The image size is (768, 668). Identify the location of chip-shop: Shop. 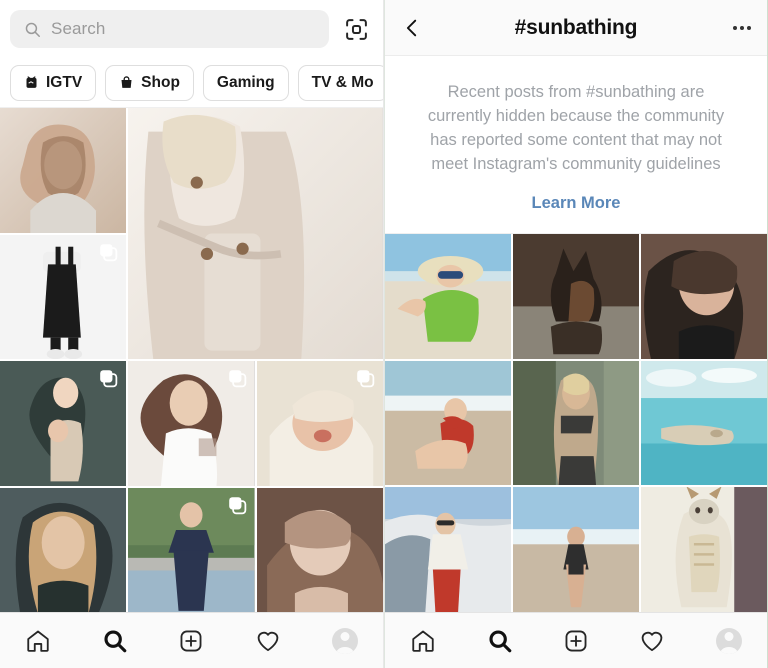
(149, 82).